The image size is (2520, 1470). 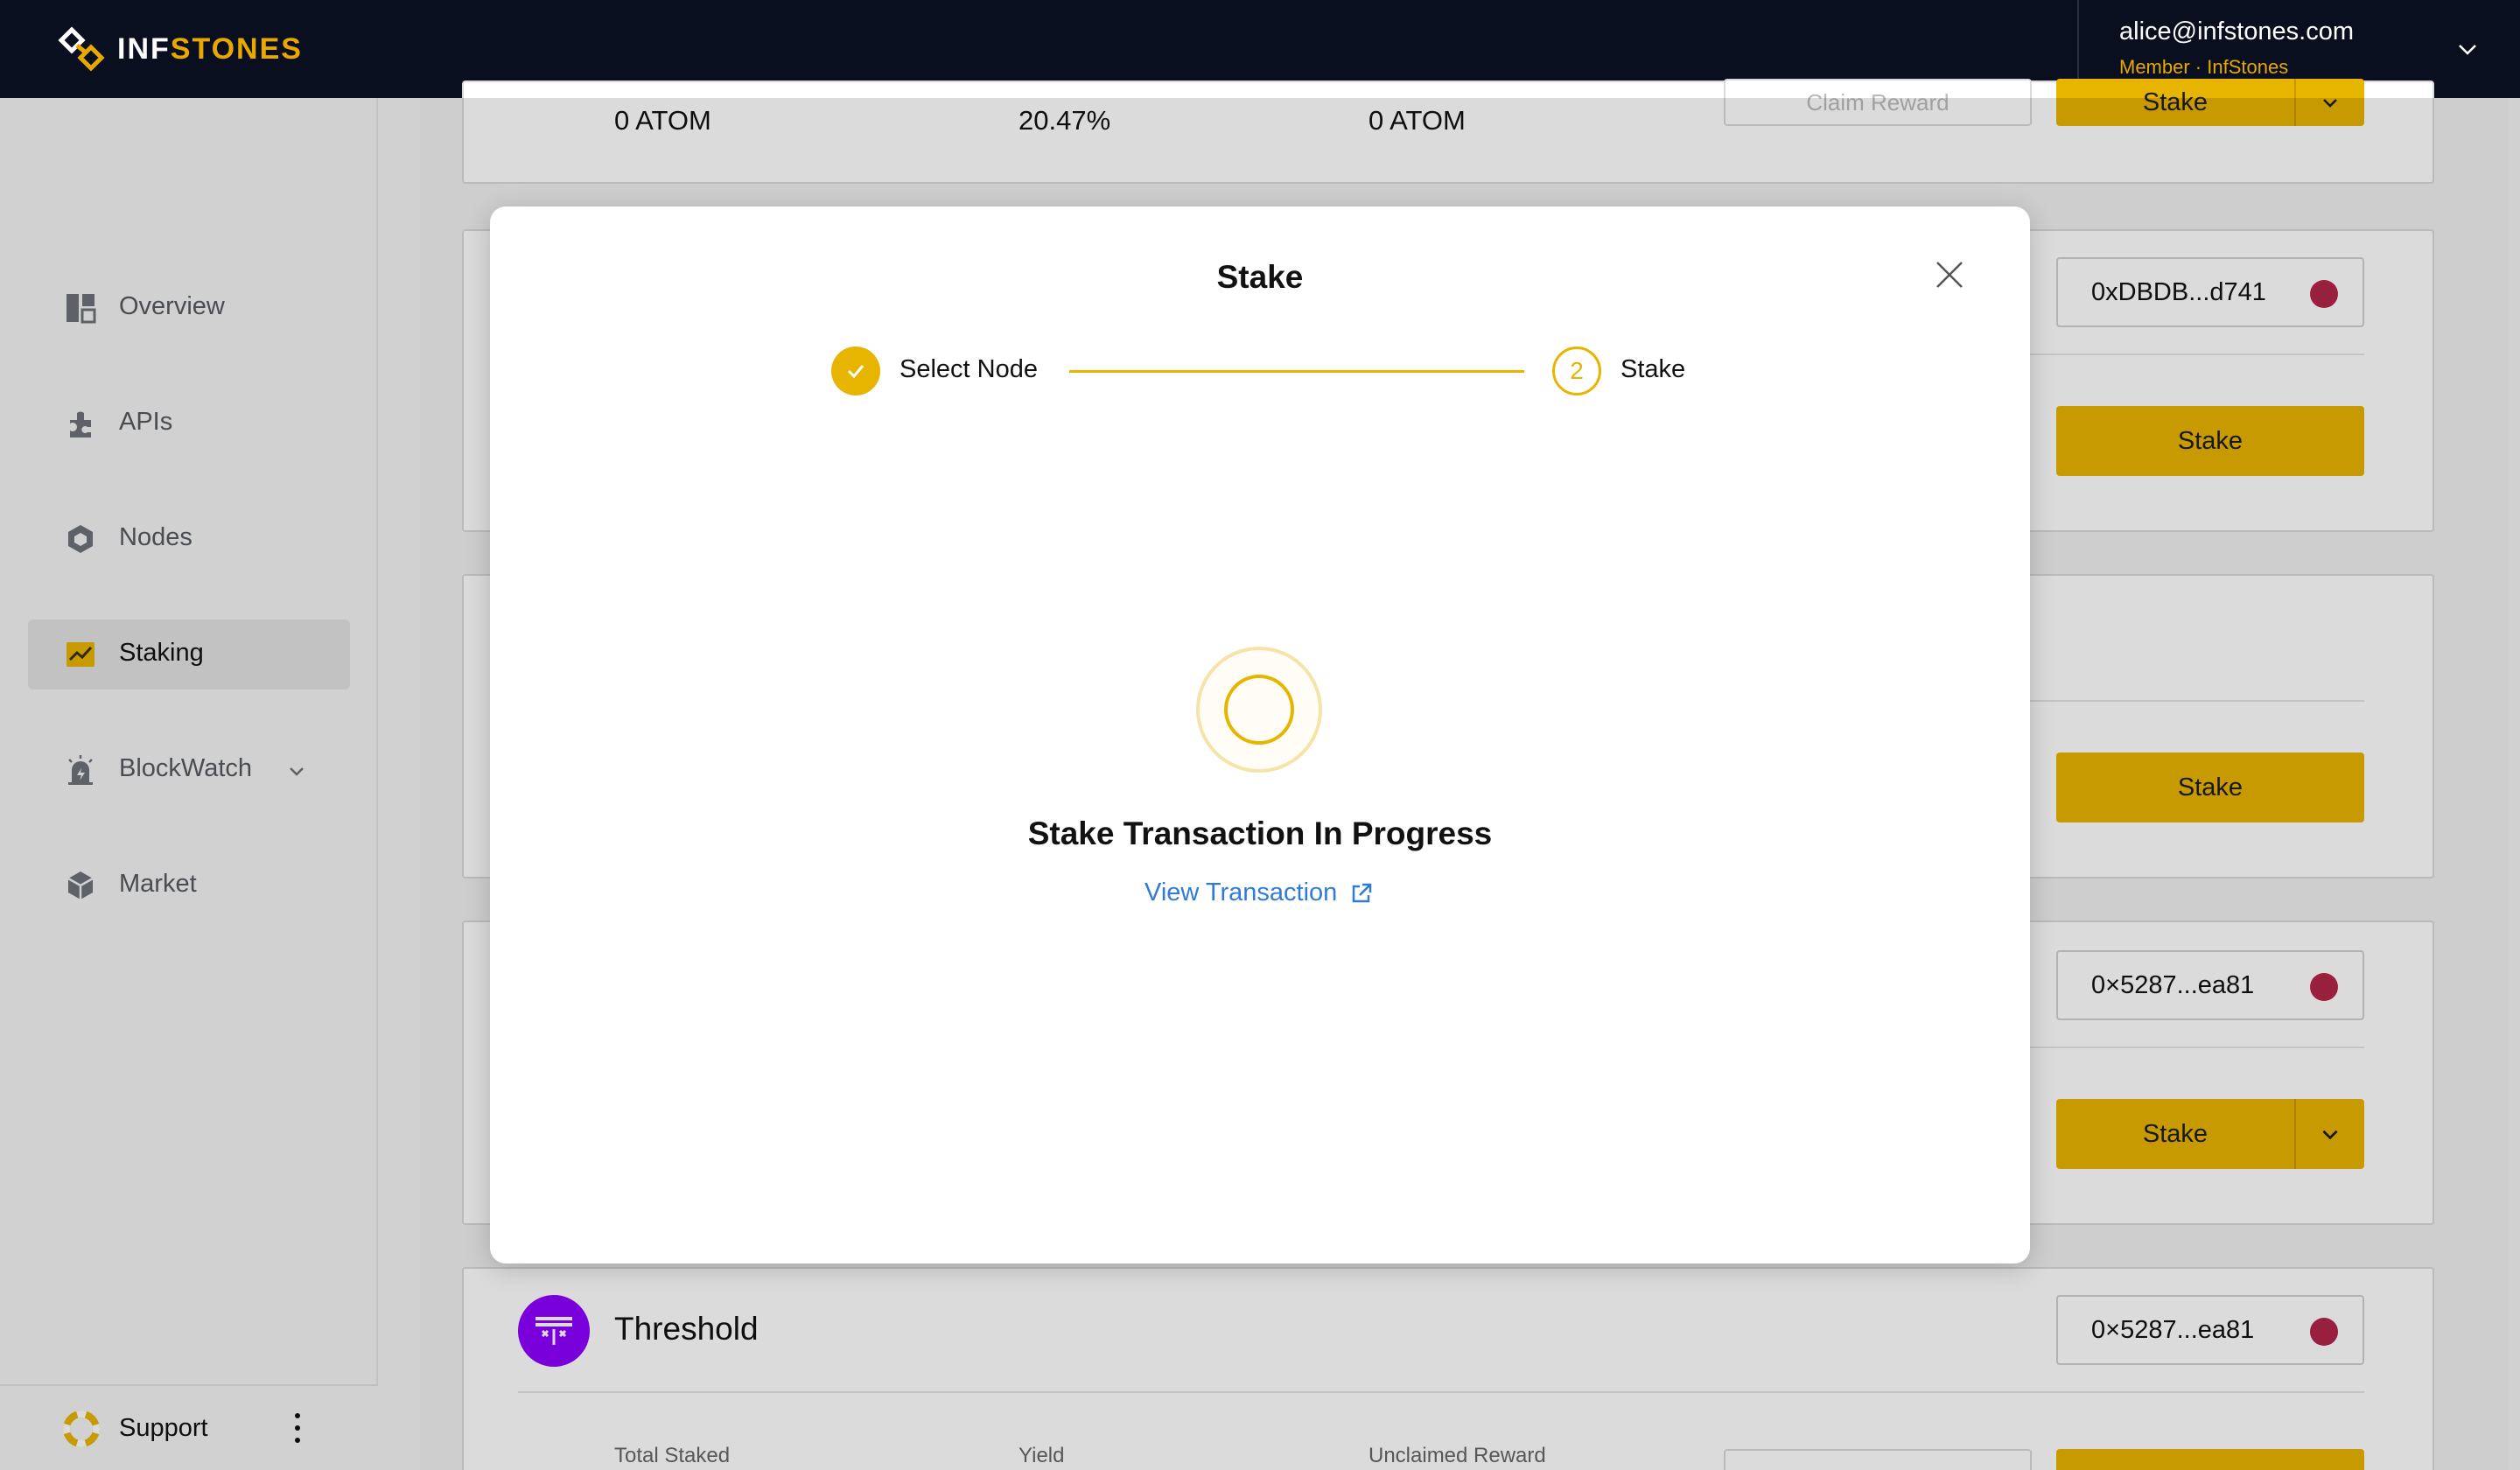 I want to click on infstones-logo: INFSTONES, so click(x=180, y=49).